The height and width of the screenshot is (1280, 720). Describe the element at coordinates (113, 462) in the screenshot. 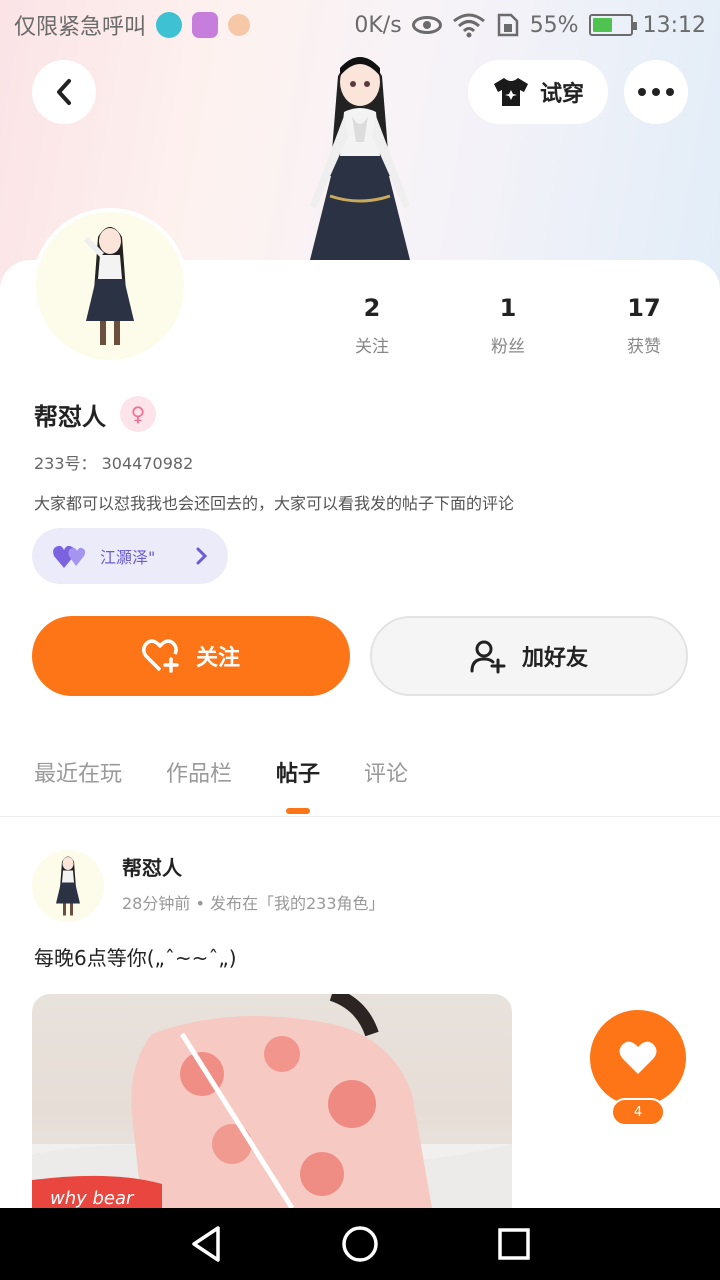

I see `user-id: 233号： 304470982` at that location.